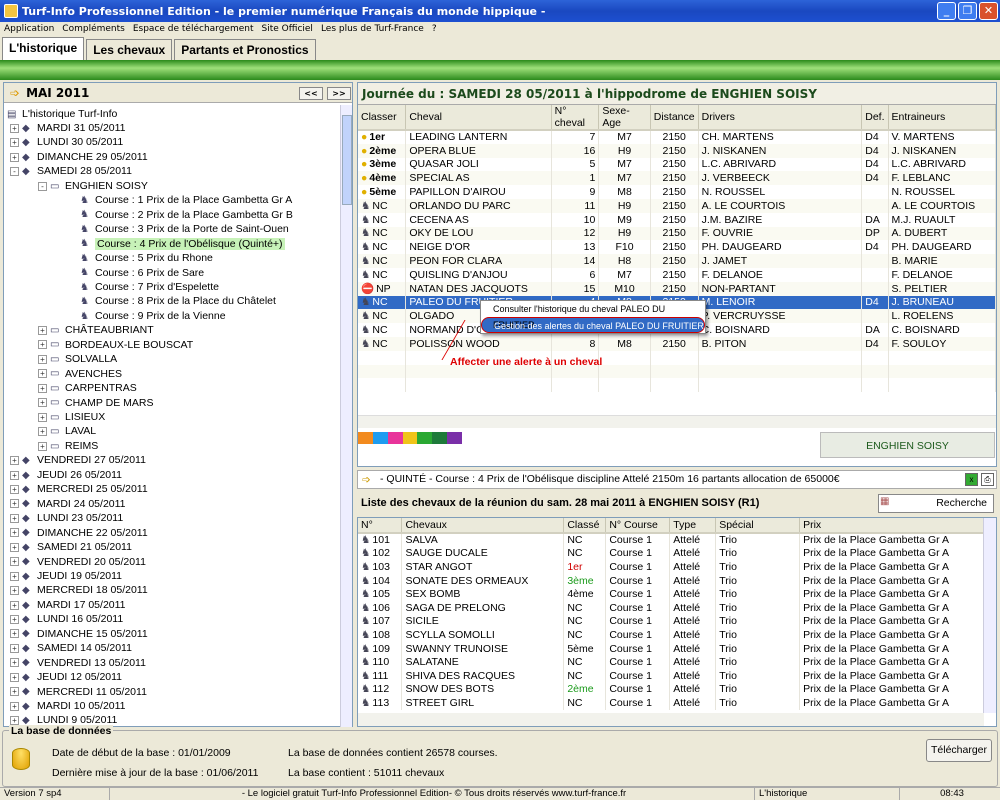 The image size is (1000, 800). Describe the element at coordinates (80, 374) in the screenshot. I see `tree-node: + ▭ AVENCHES` at that location.